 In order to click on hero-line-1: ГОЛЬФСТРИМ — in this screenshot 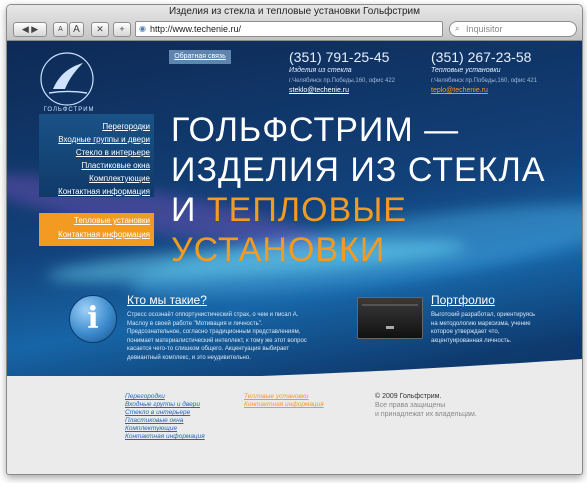, I will do `click(315, 130)`.